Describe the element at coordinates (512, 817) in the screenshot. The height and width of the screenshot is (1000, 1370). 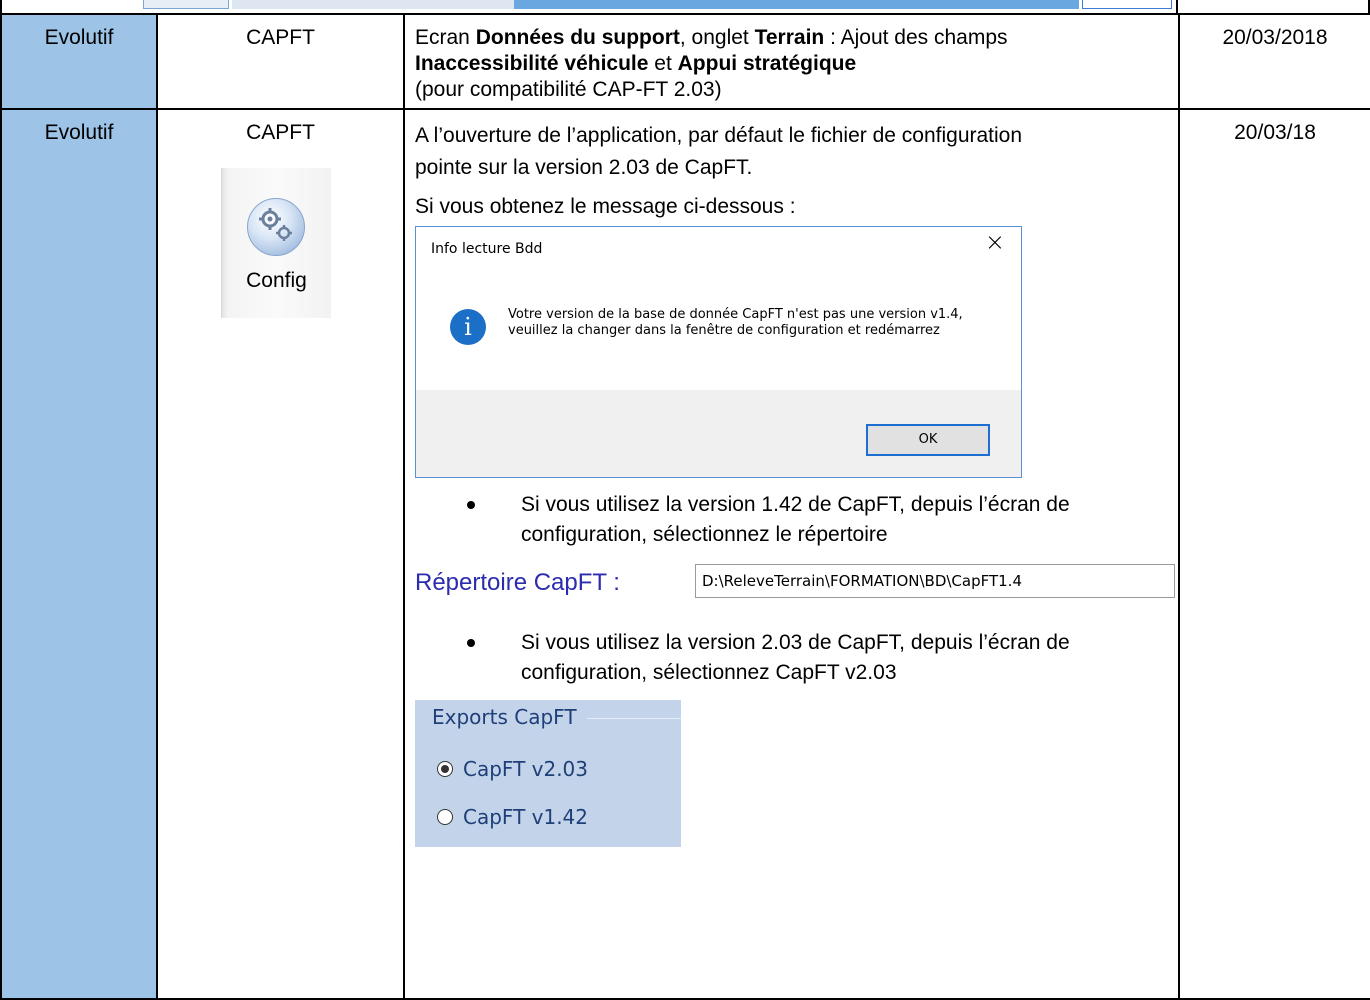
I see `radio-capft-v1-42: CapFT v1.42` at that location.